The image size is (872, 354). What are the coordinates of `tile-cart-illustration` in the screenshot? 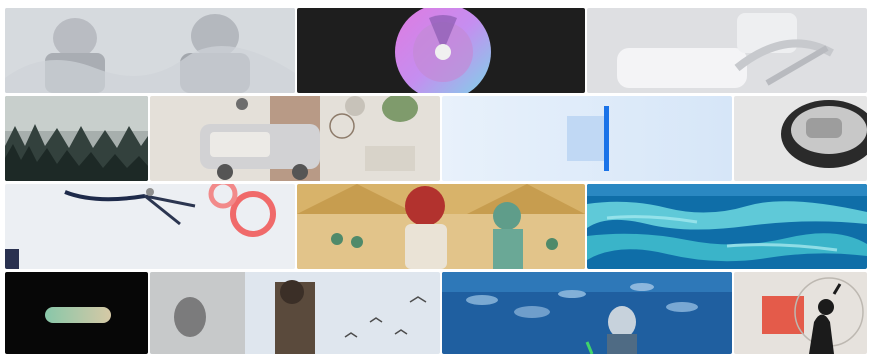 It's located at (295, 138).